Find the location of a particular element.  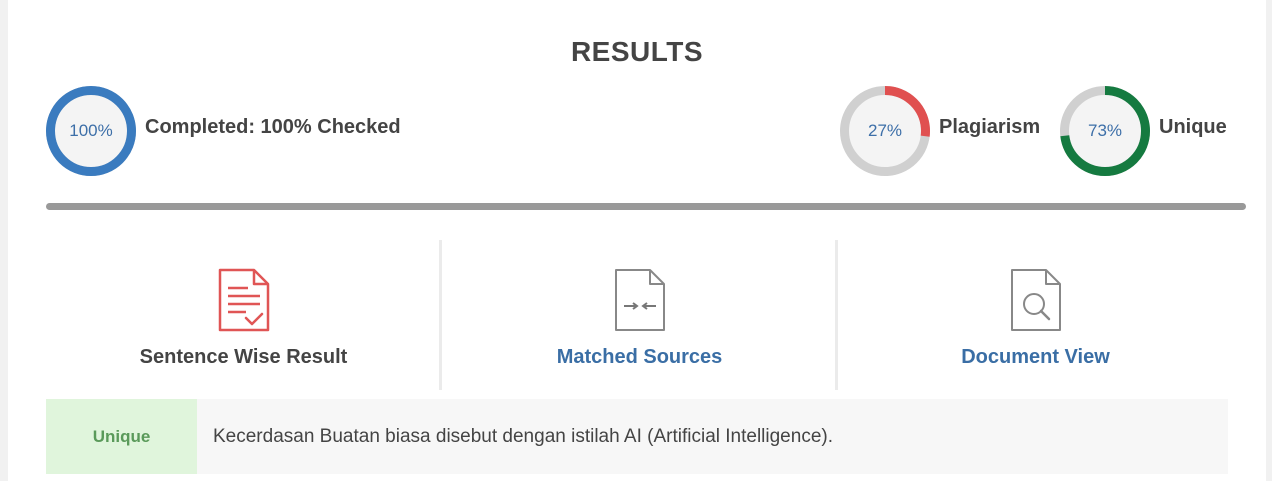

completion-label: Completed: 100% Checked is located at coordinates (273, 127).